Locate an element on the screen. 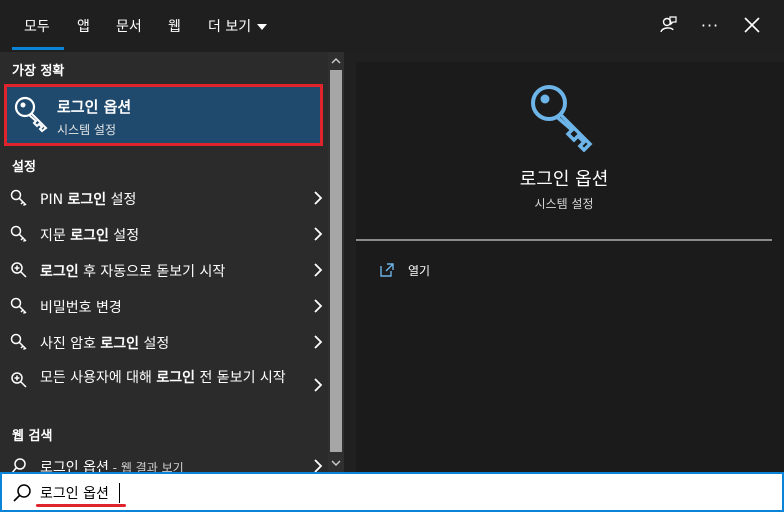 The image size is (784, 512). list-item-label: 사진 암호 로그인 설정 is located at coordinates (105, 344).